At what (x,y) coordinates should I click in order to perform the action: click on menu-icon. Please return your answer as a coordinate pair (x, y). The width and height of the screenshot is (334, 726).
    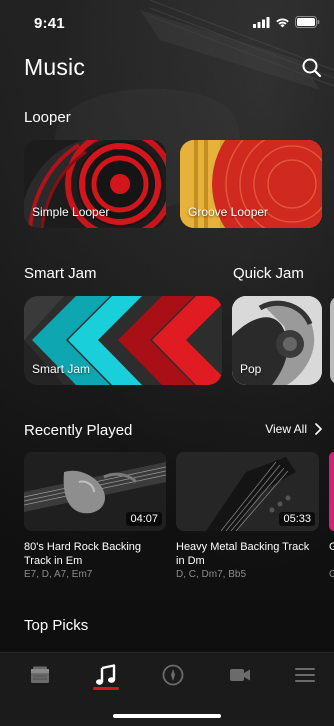
    Looking at the image, I should click on (305, 675).